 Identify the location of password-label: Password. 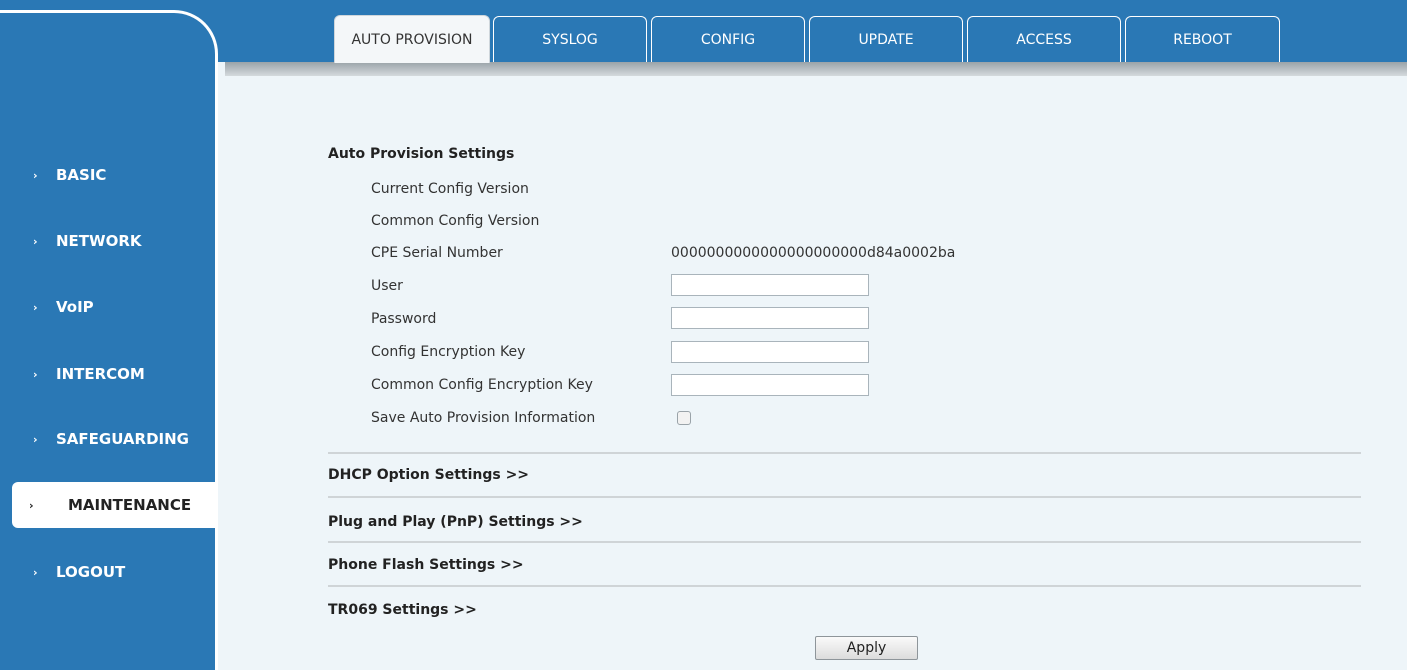
(404, 319).